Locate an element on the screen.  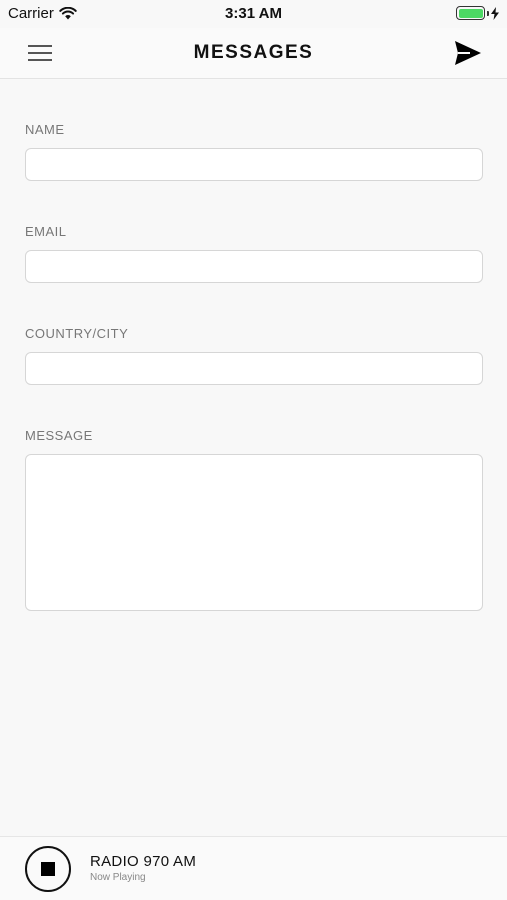
stop-icon is located at coordinates (48, 869).